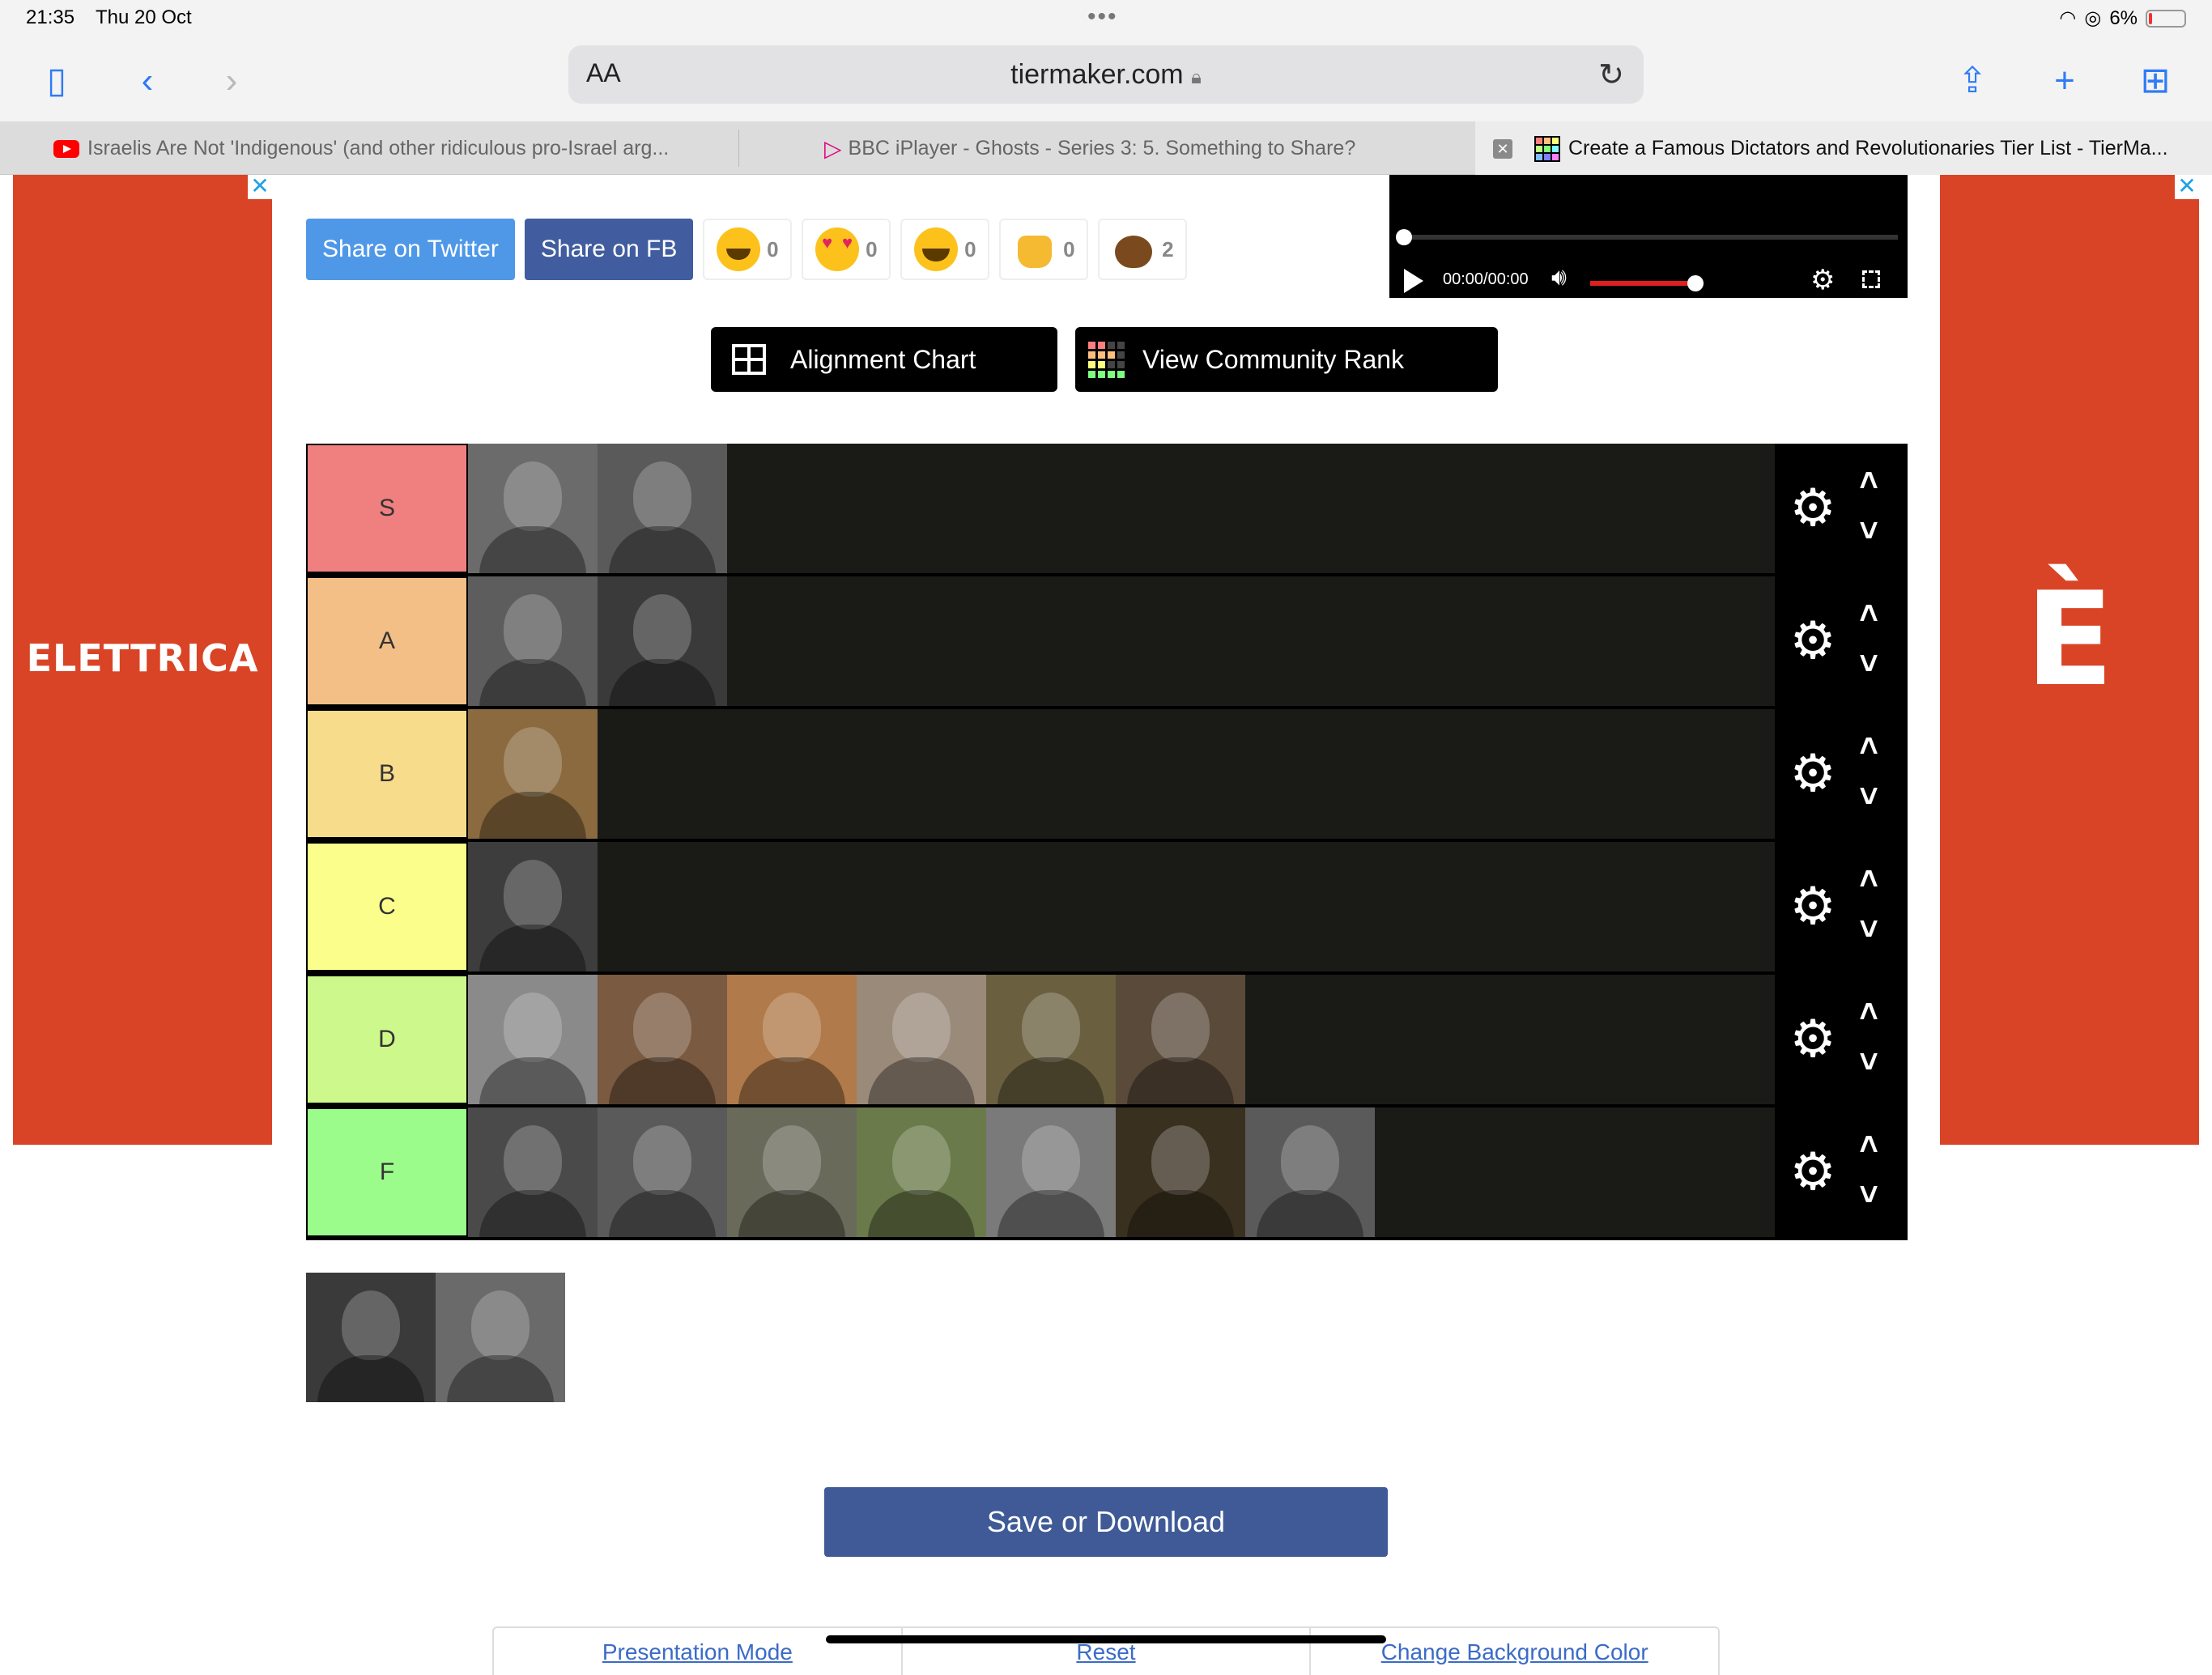 The height and width of the screenshot is (1675, 2212). I want to click on share-icon: ⇪, so click(1973, 81).